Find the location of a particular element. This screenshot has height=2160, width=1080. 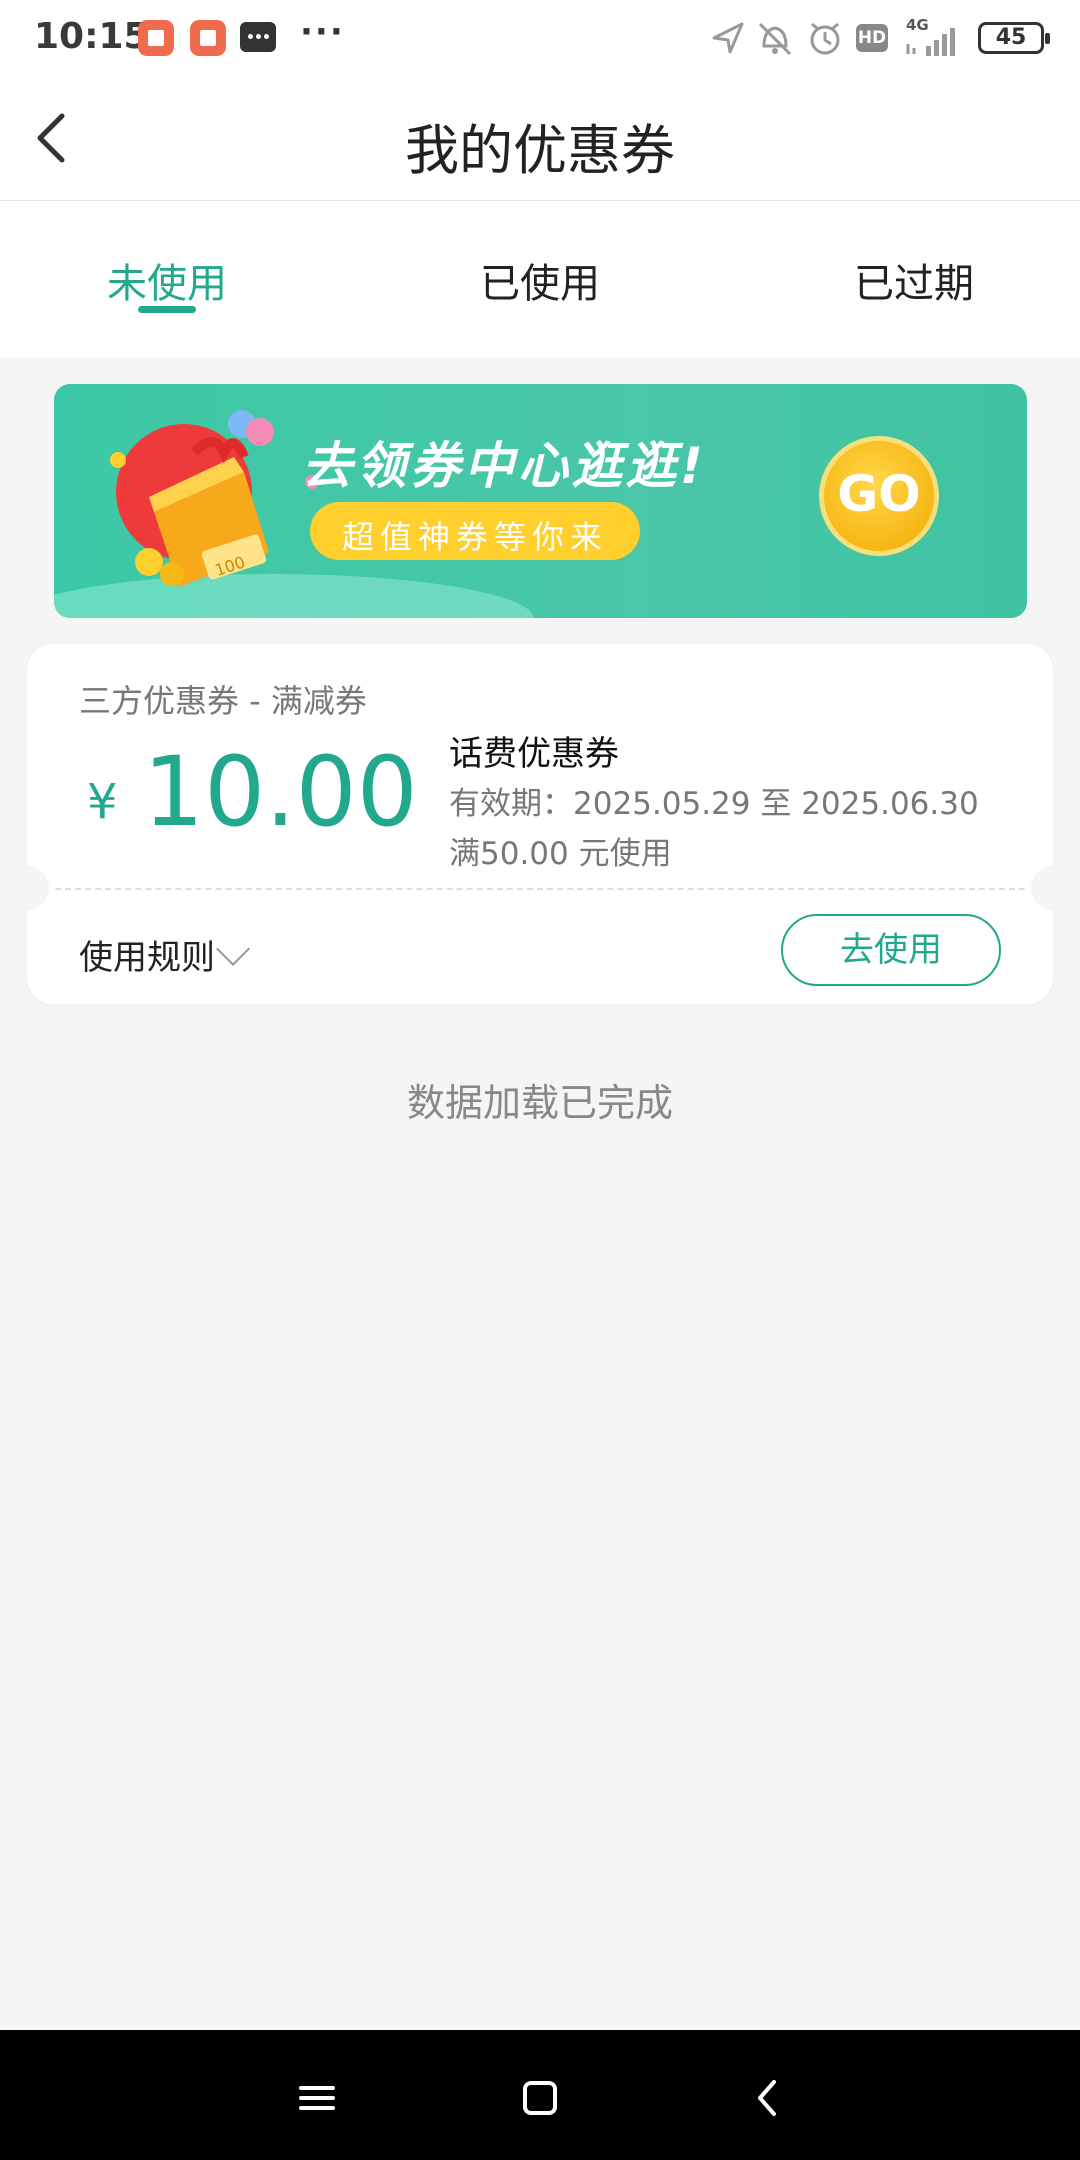

header: 我的优惠券 is located at coordinates (540, 139).